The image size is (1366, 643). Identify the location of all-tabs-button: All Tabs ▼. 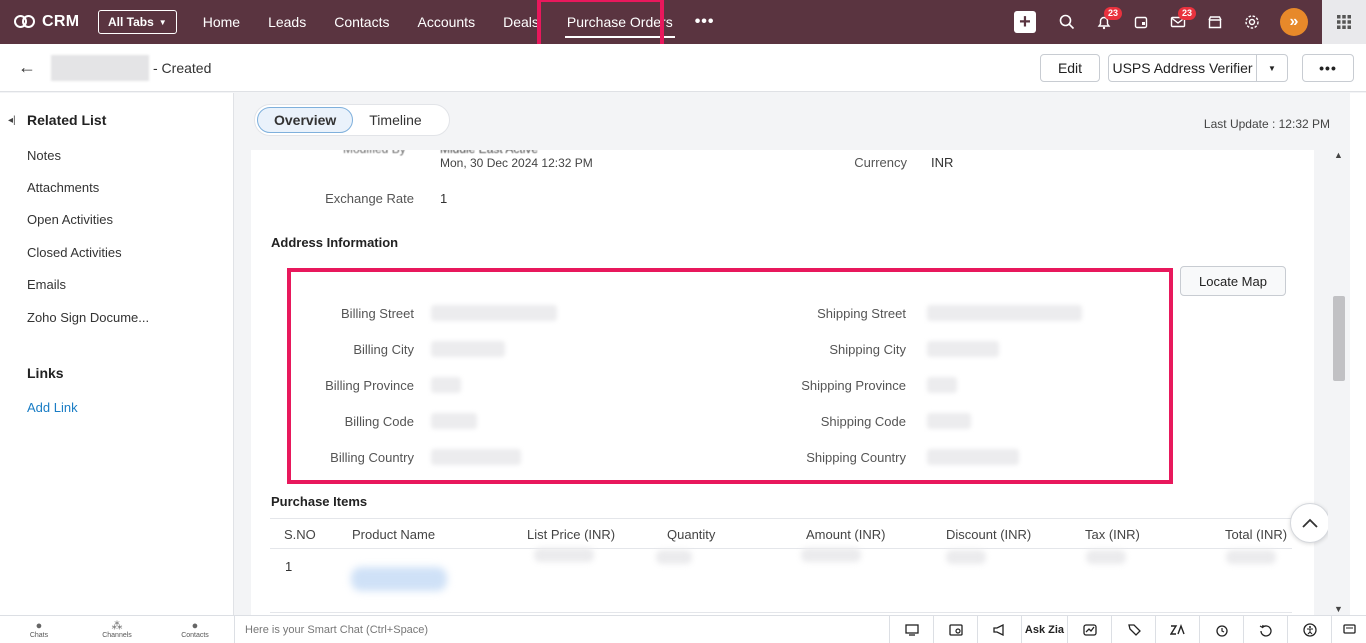
(137, 22).